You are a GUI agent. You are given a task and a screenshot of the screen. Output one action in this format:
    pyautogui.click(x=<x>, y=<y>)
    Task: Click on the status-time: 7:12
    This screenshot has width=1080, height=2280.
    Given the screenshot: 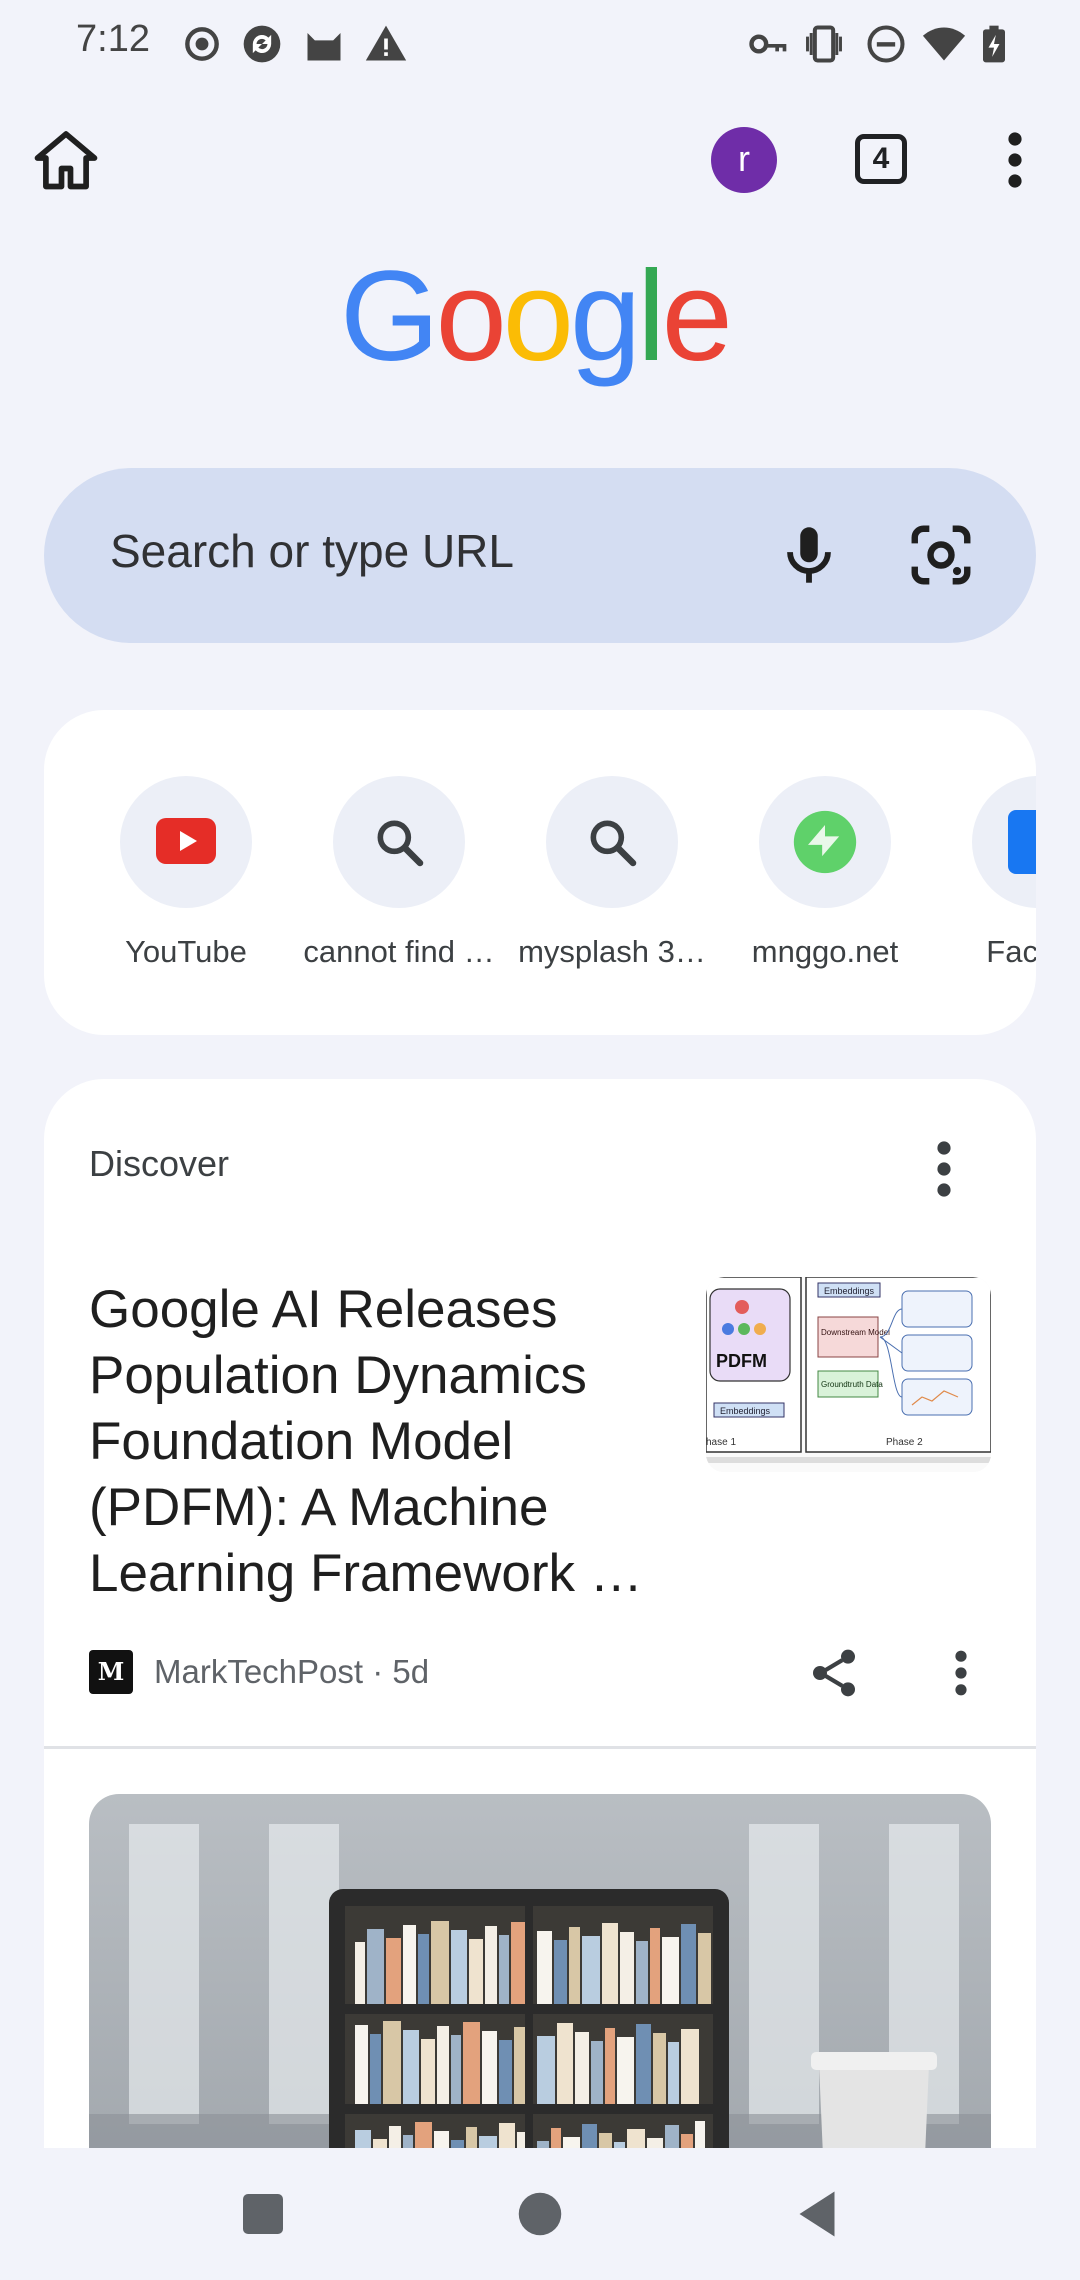 What is the action you would take?
    pyautogui.click(x=113, y=39)
    